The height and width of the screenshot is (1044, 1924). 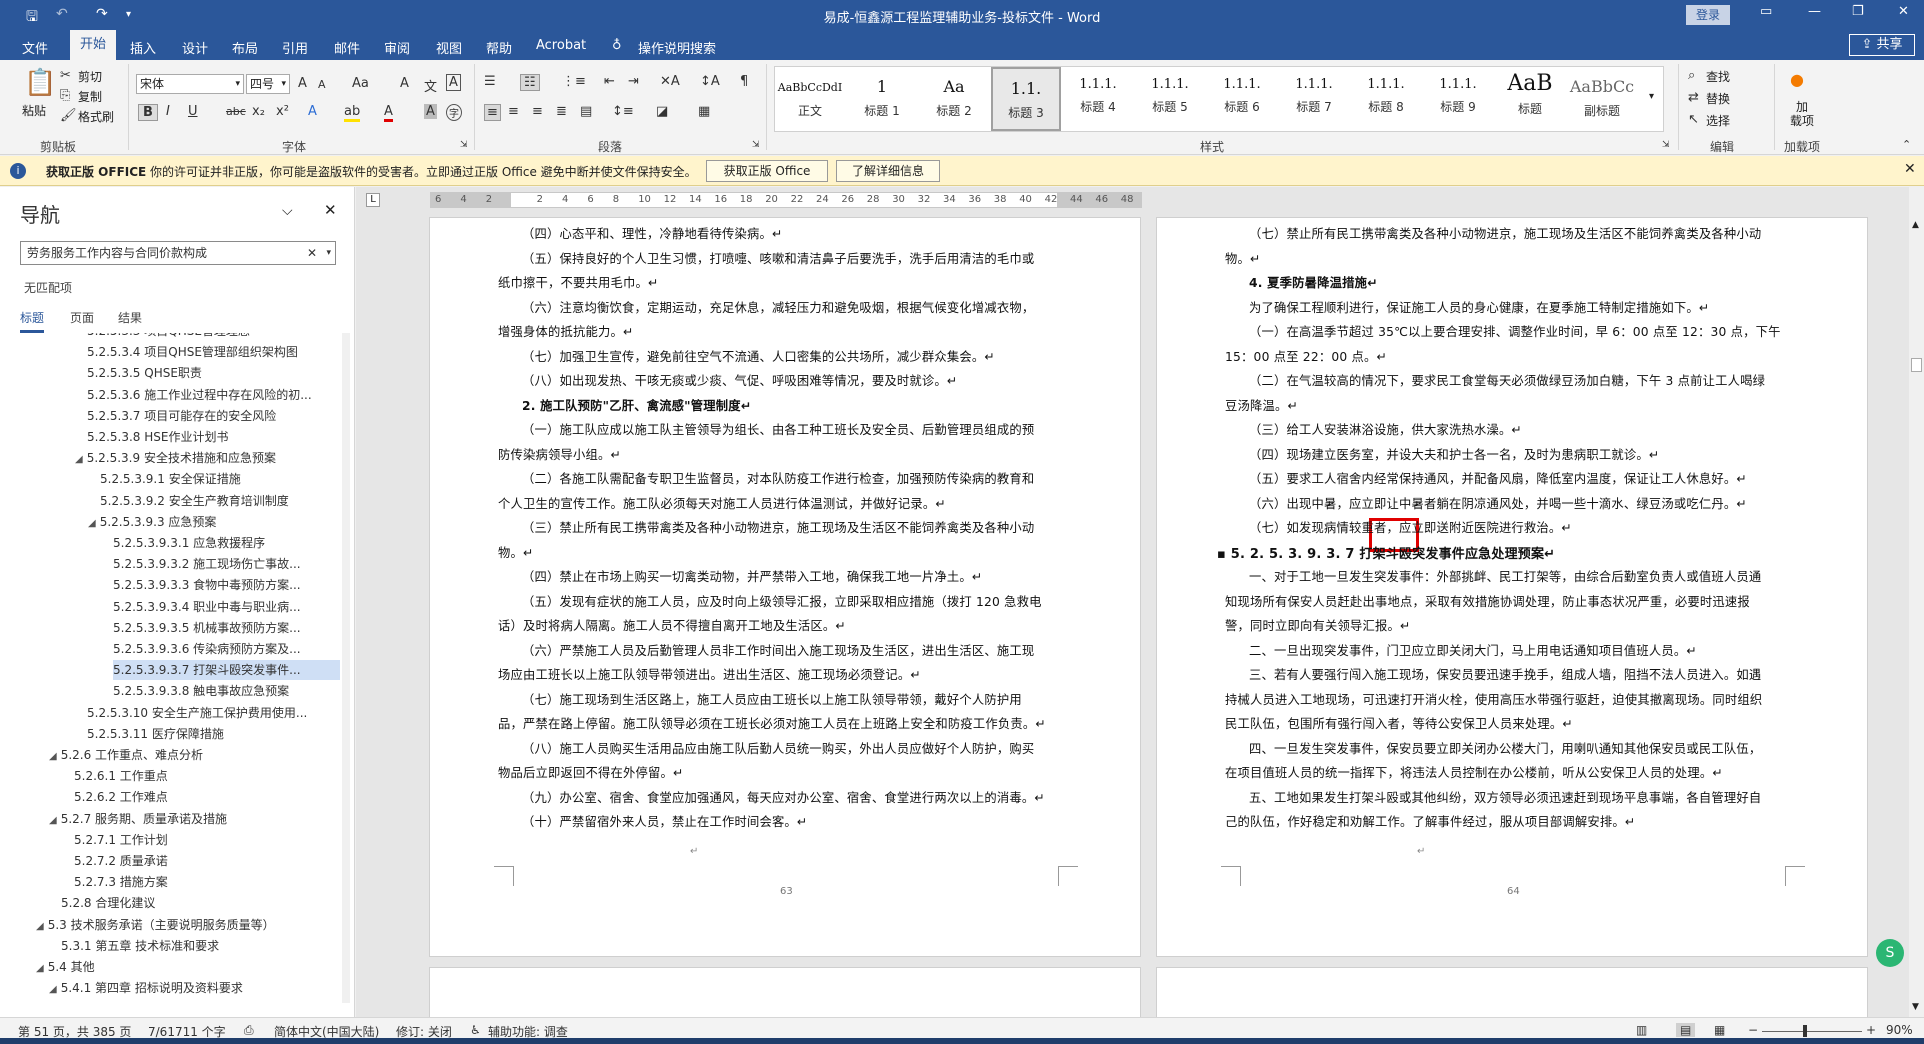 What do you see at coordinates (168, 111) in the screenshot?
I see `italic-icon: I` at bounding box center [168, 111].